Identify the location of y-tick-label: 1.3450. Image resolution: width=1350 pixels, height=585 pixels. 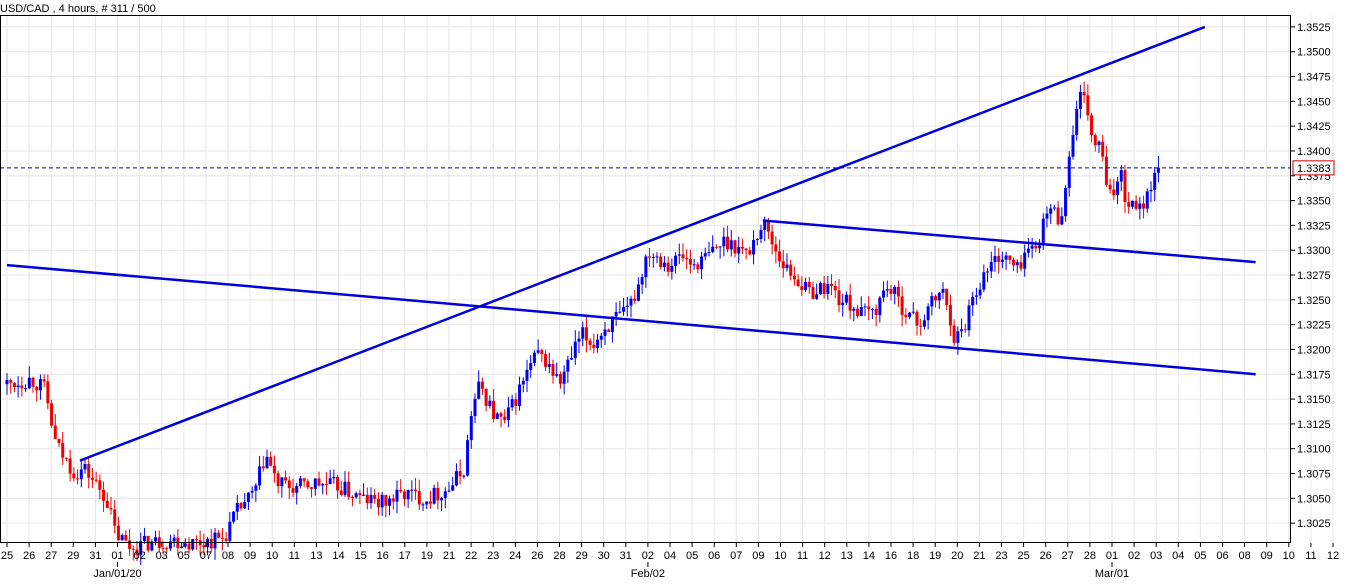
(1314, 102).